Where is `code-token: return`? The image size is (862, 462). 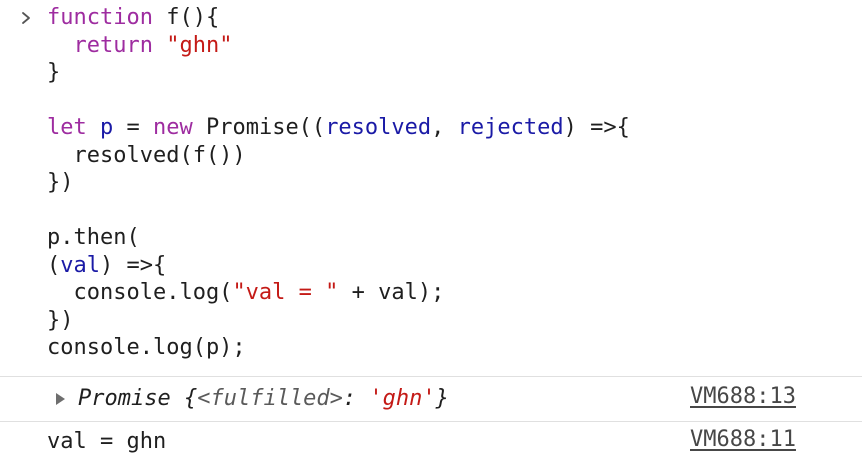 code-token: return is located at coordinates (120, 45).